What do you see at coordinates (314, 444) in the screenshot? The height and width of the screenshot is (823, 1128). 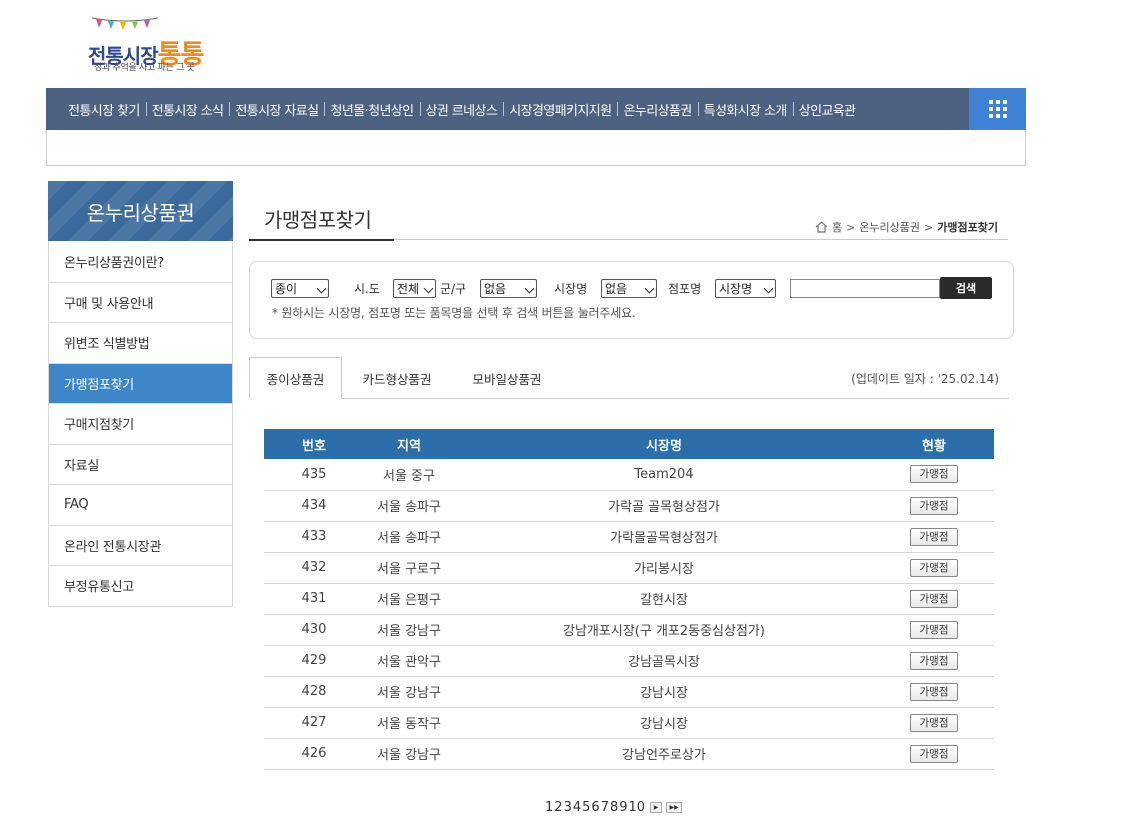 I see `header-number: 번호` at bounding box center [314, 444].